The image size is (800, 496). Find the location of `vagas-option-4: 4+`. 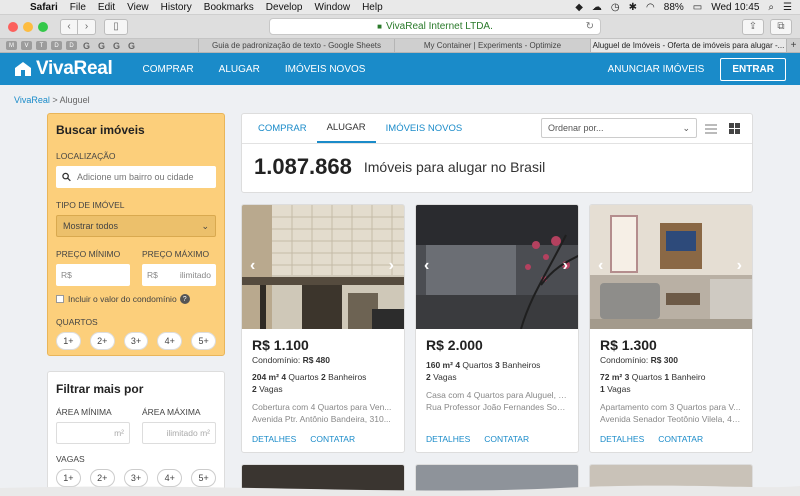

vagas-option-4: 4+ is located at coordinates (170, 478).